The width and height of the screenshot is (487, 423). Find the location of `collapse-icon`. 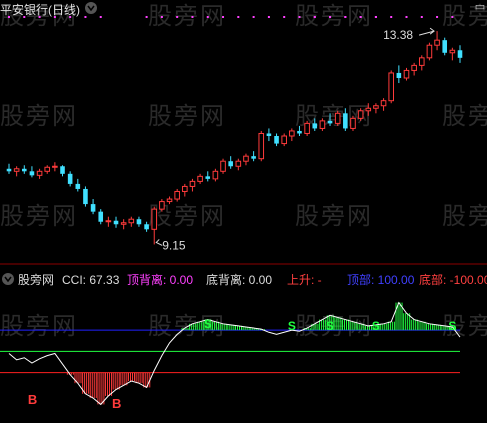

collapse-icon is located at coordinates (91, 8).